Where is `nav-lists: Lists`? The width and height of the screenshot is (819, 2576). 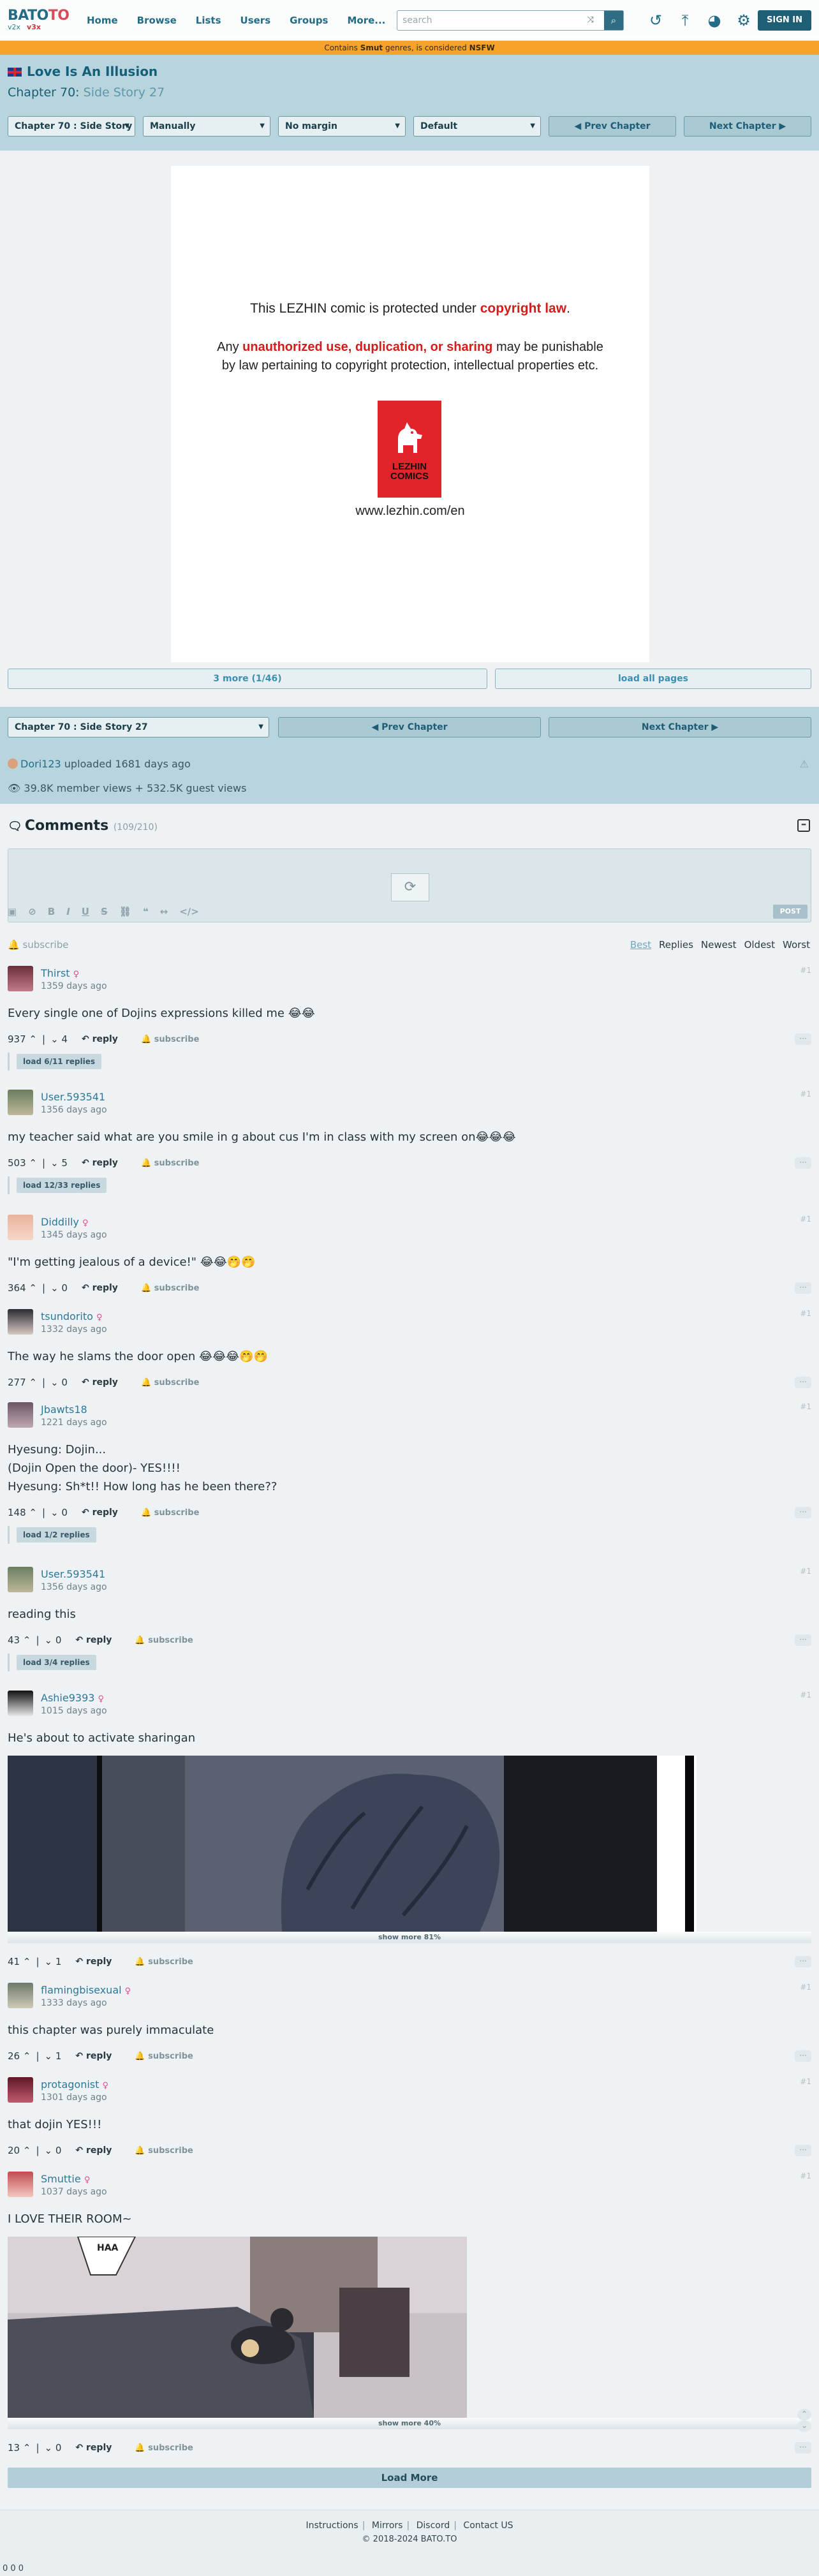 nav-lists: Lists is located at coordinates (208, 20).